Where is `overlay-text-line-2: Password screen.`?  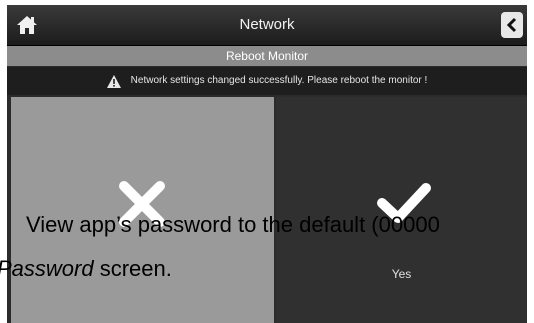
overlay-text-line-2: Password screen. is located at coordinates (86, 269).